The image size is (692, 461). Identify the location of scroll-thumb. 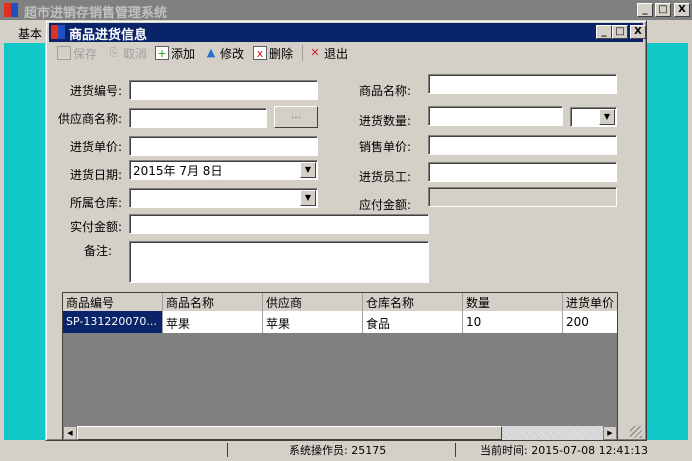
(289, 433).